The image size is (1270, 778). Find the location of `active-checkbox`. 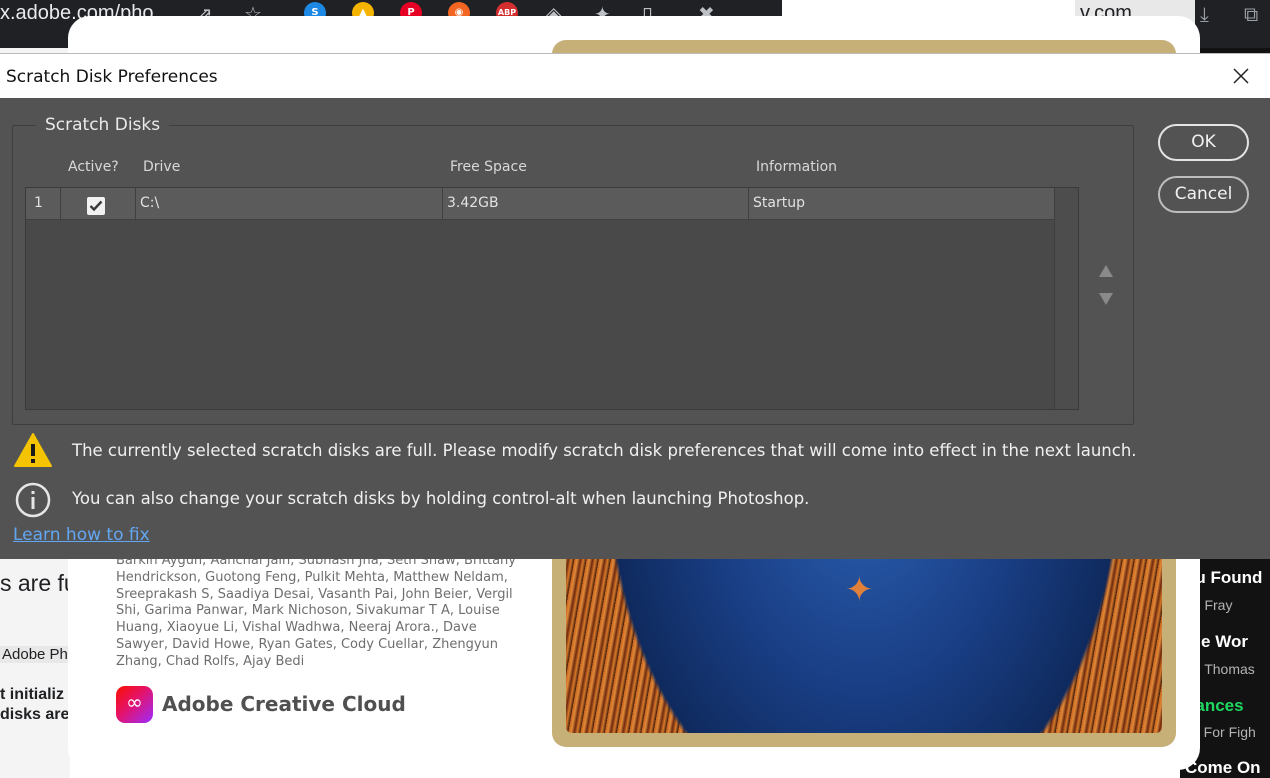

active-checkbox is located at coordinates (96, 206).